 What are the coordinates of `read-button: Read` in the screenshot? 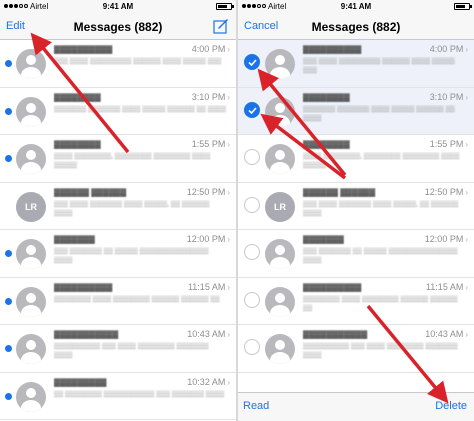 It's located at (256, 406).